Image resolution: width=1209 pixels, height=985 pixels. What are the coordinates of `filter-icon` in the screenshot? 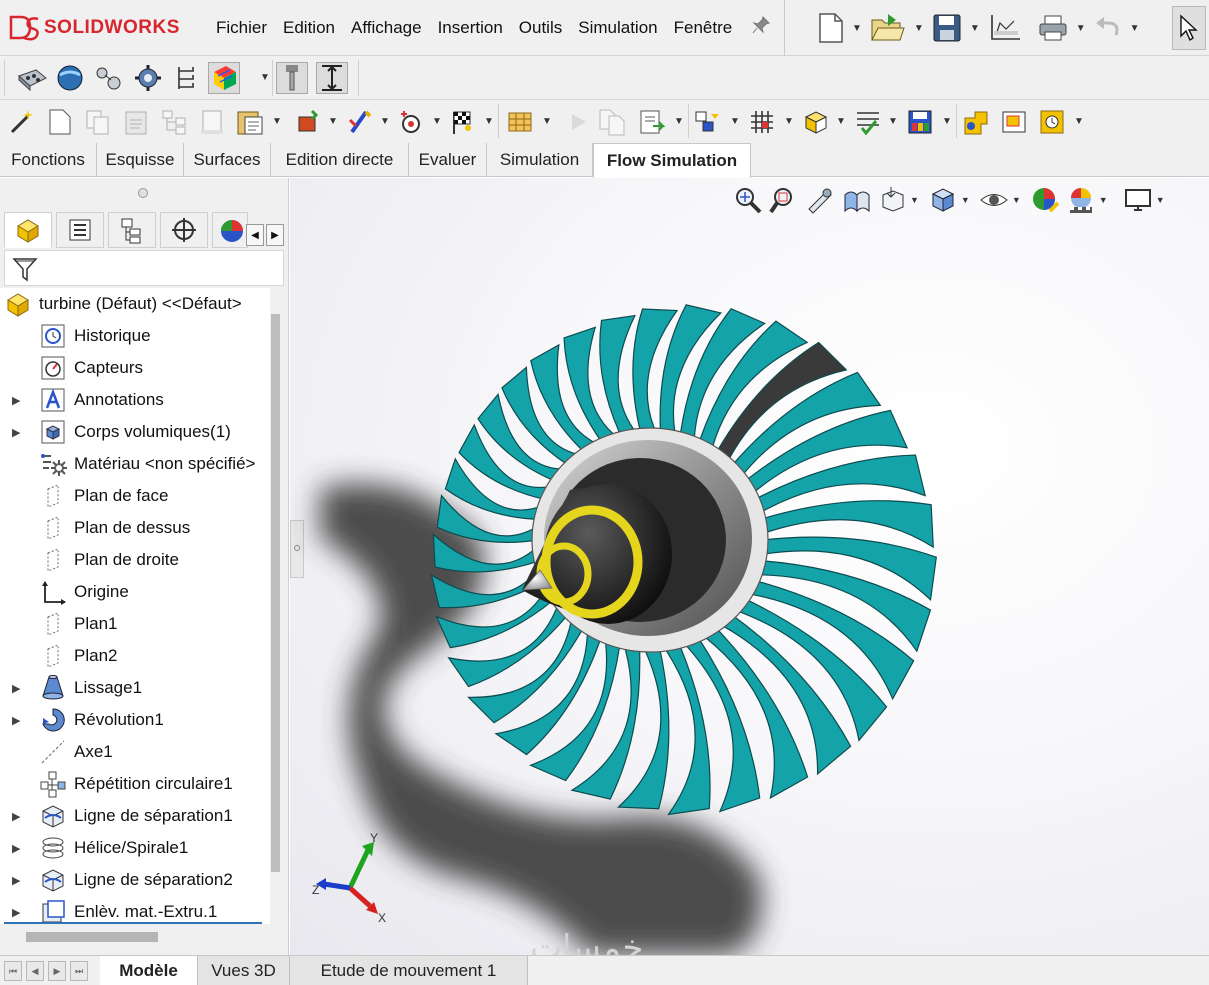 It's located at (25, 269).